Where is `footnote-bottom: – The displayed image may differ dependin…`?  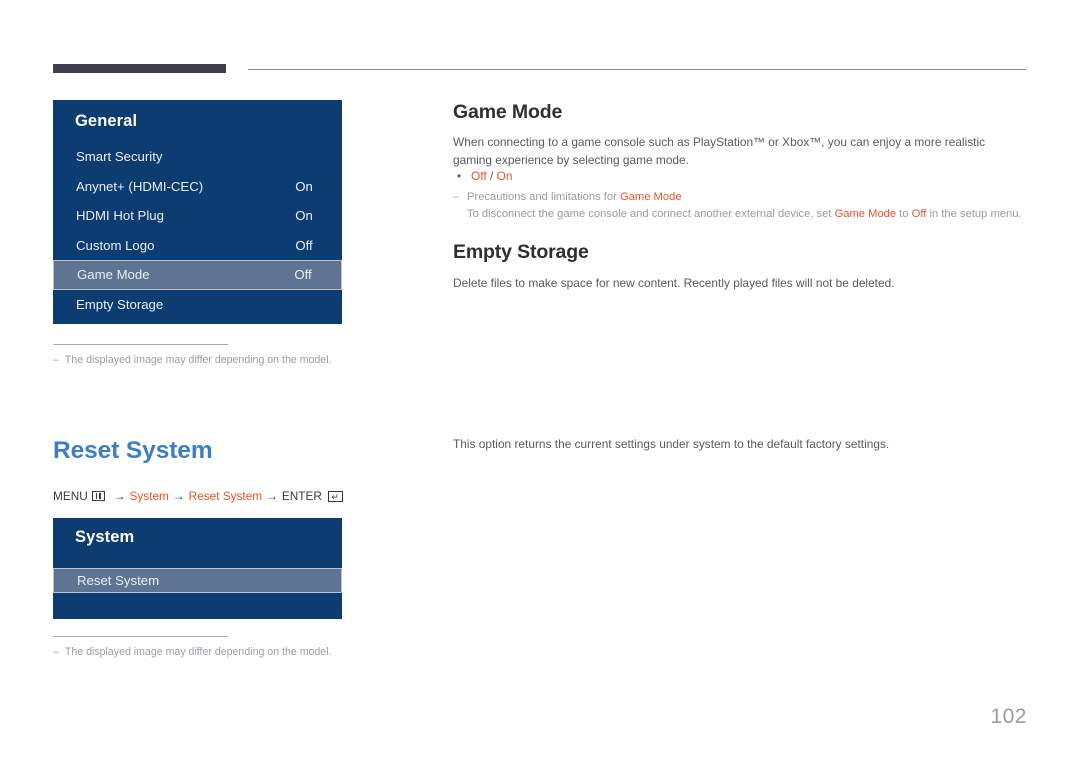
footnote-bottom: – The displayed image may differ dependin… is located at coordinates (192, 647).